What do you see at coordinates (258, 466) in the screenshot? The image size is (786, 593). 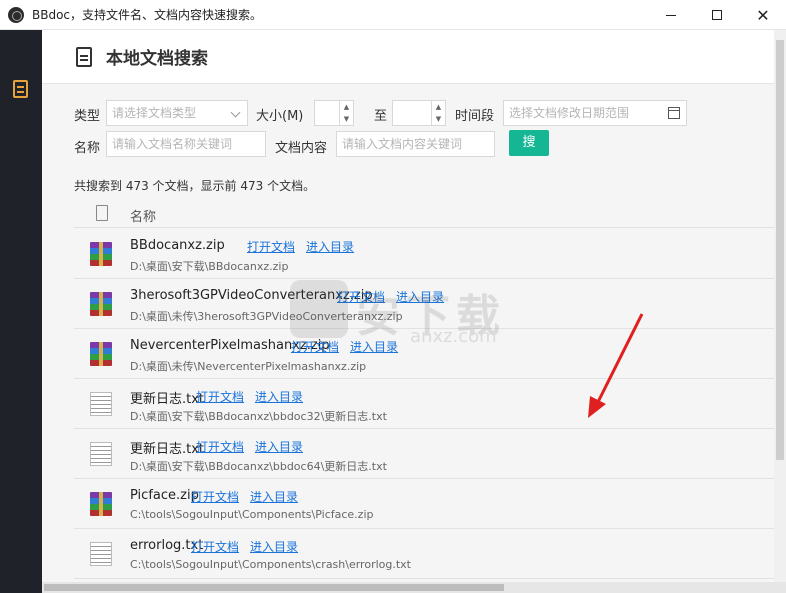 I see `file-path: D:\桌面\安下载\BBdocanxz\bbdoc64\更新日志.txt` at bounding box center [258, 466].